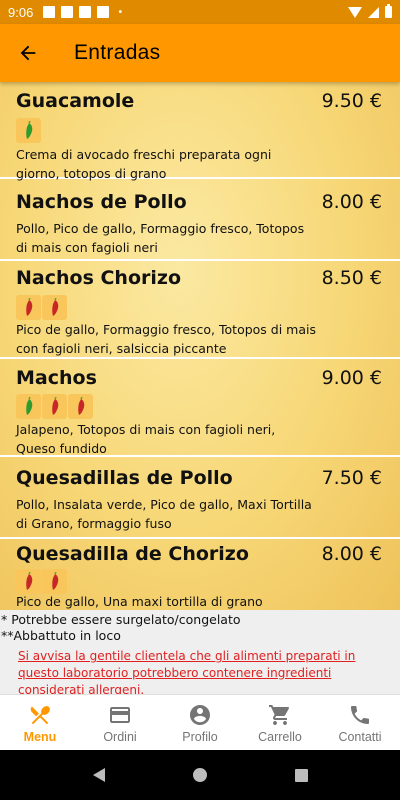  I want to click on item-price: 7.50 €, so click(351, 478).